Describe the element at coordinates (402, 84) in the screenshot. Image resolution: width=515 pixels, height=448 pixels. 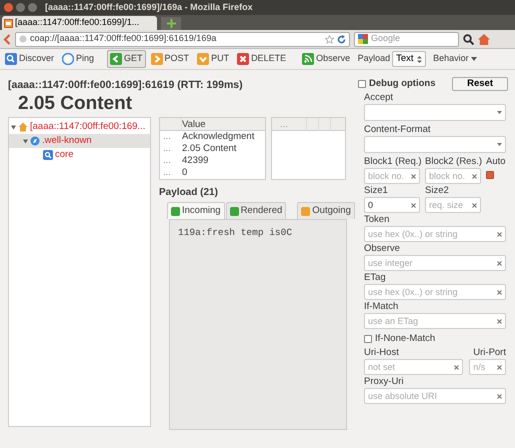
I see `checkbox-label: Debug options` at that location.